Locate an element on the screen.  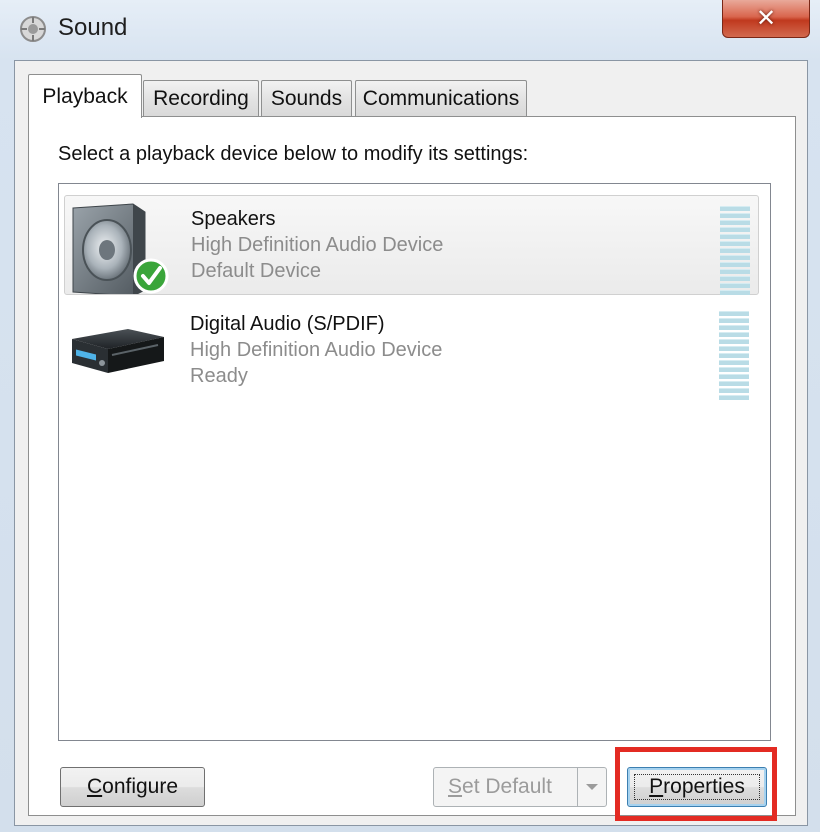
mnemonic-c: C is located at coordinates (94, 786).